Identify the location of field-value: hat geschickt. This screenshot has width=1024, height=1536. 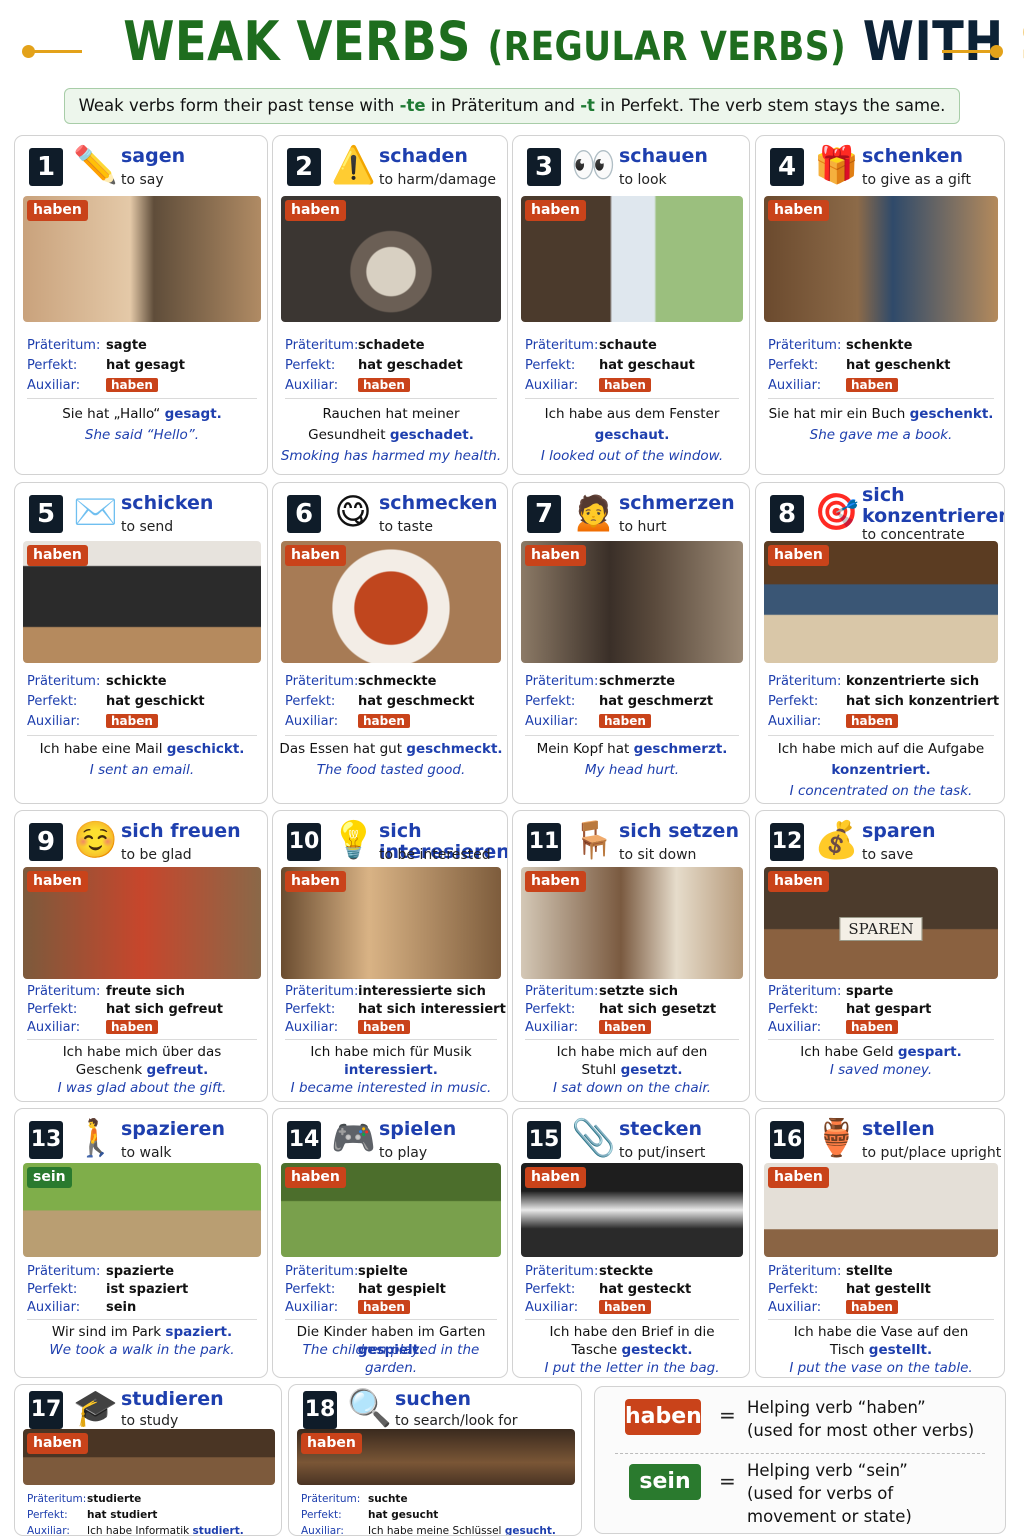
(155, 701).